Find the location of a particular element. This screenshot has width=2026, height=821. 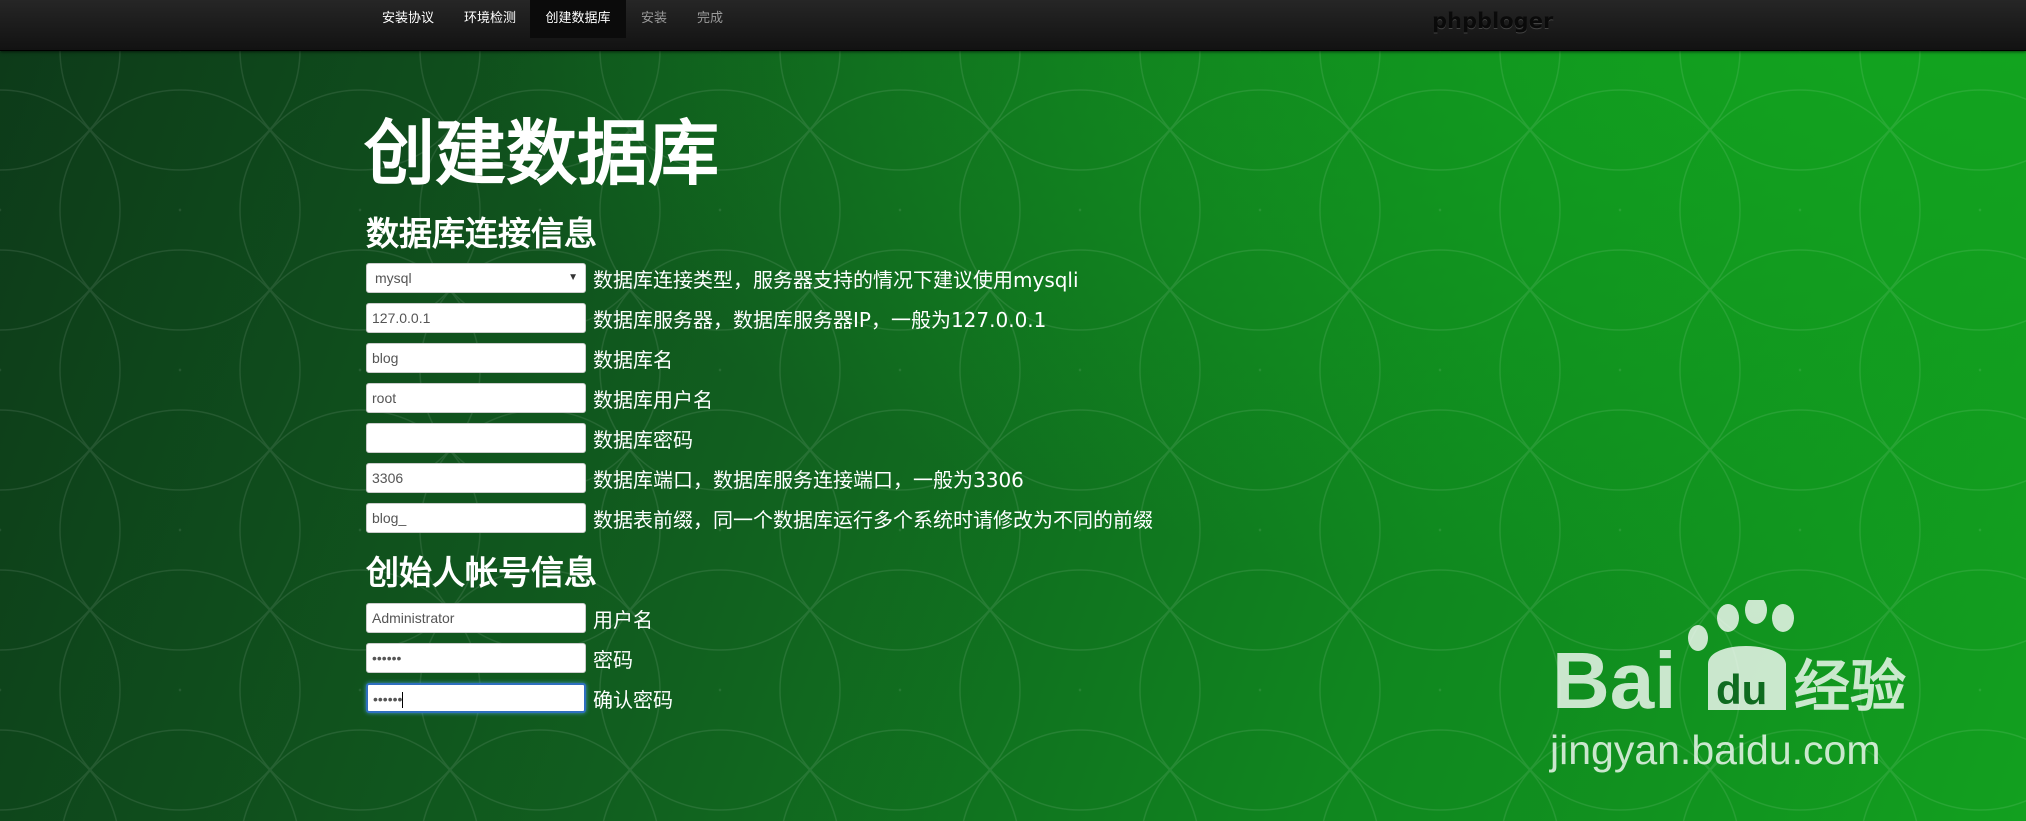

nav-step-agreement: 安装协议 is located at coordinates (408, 19).